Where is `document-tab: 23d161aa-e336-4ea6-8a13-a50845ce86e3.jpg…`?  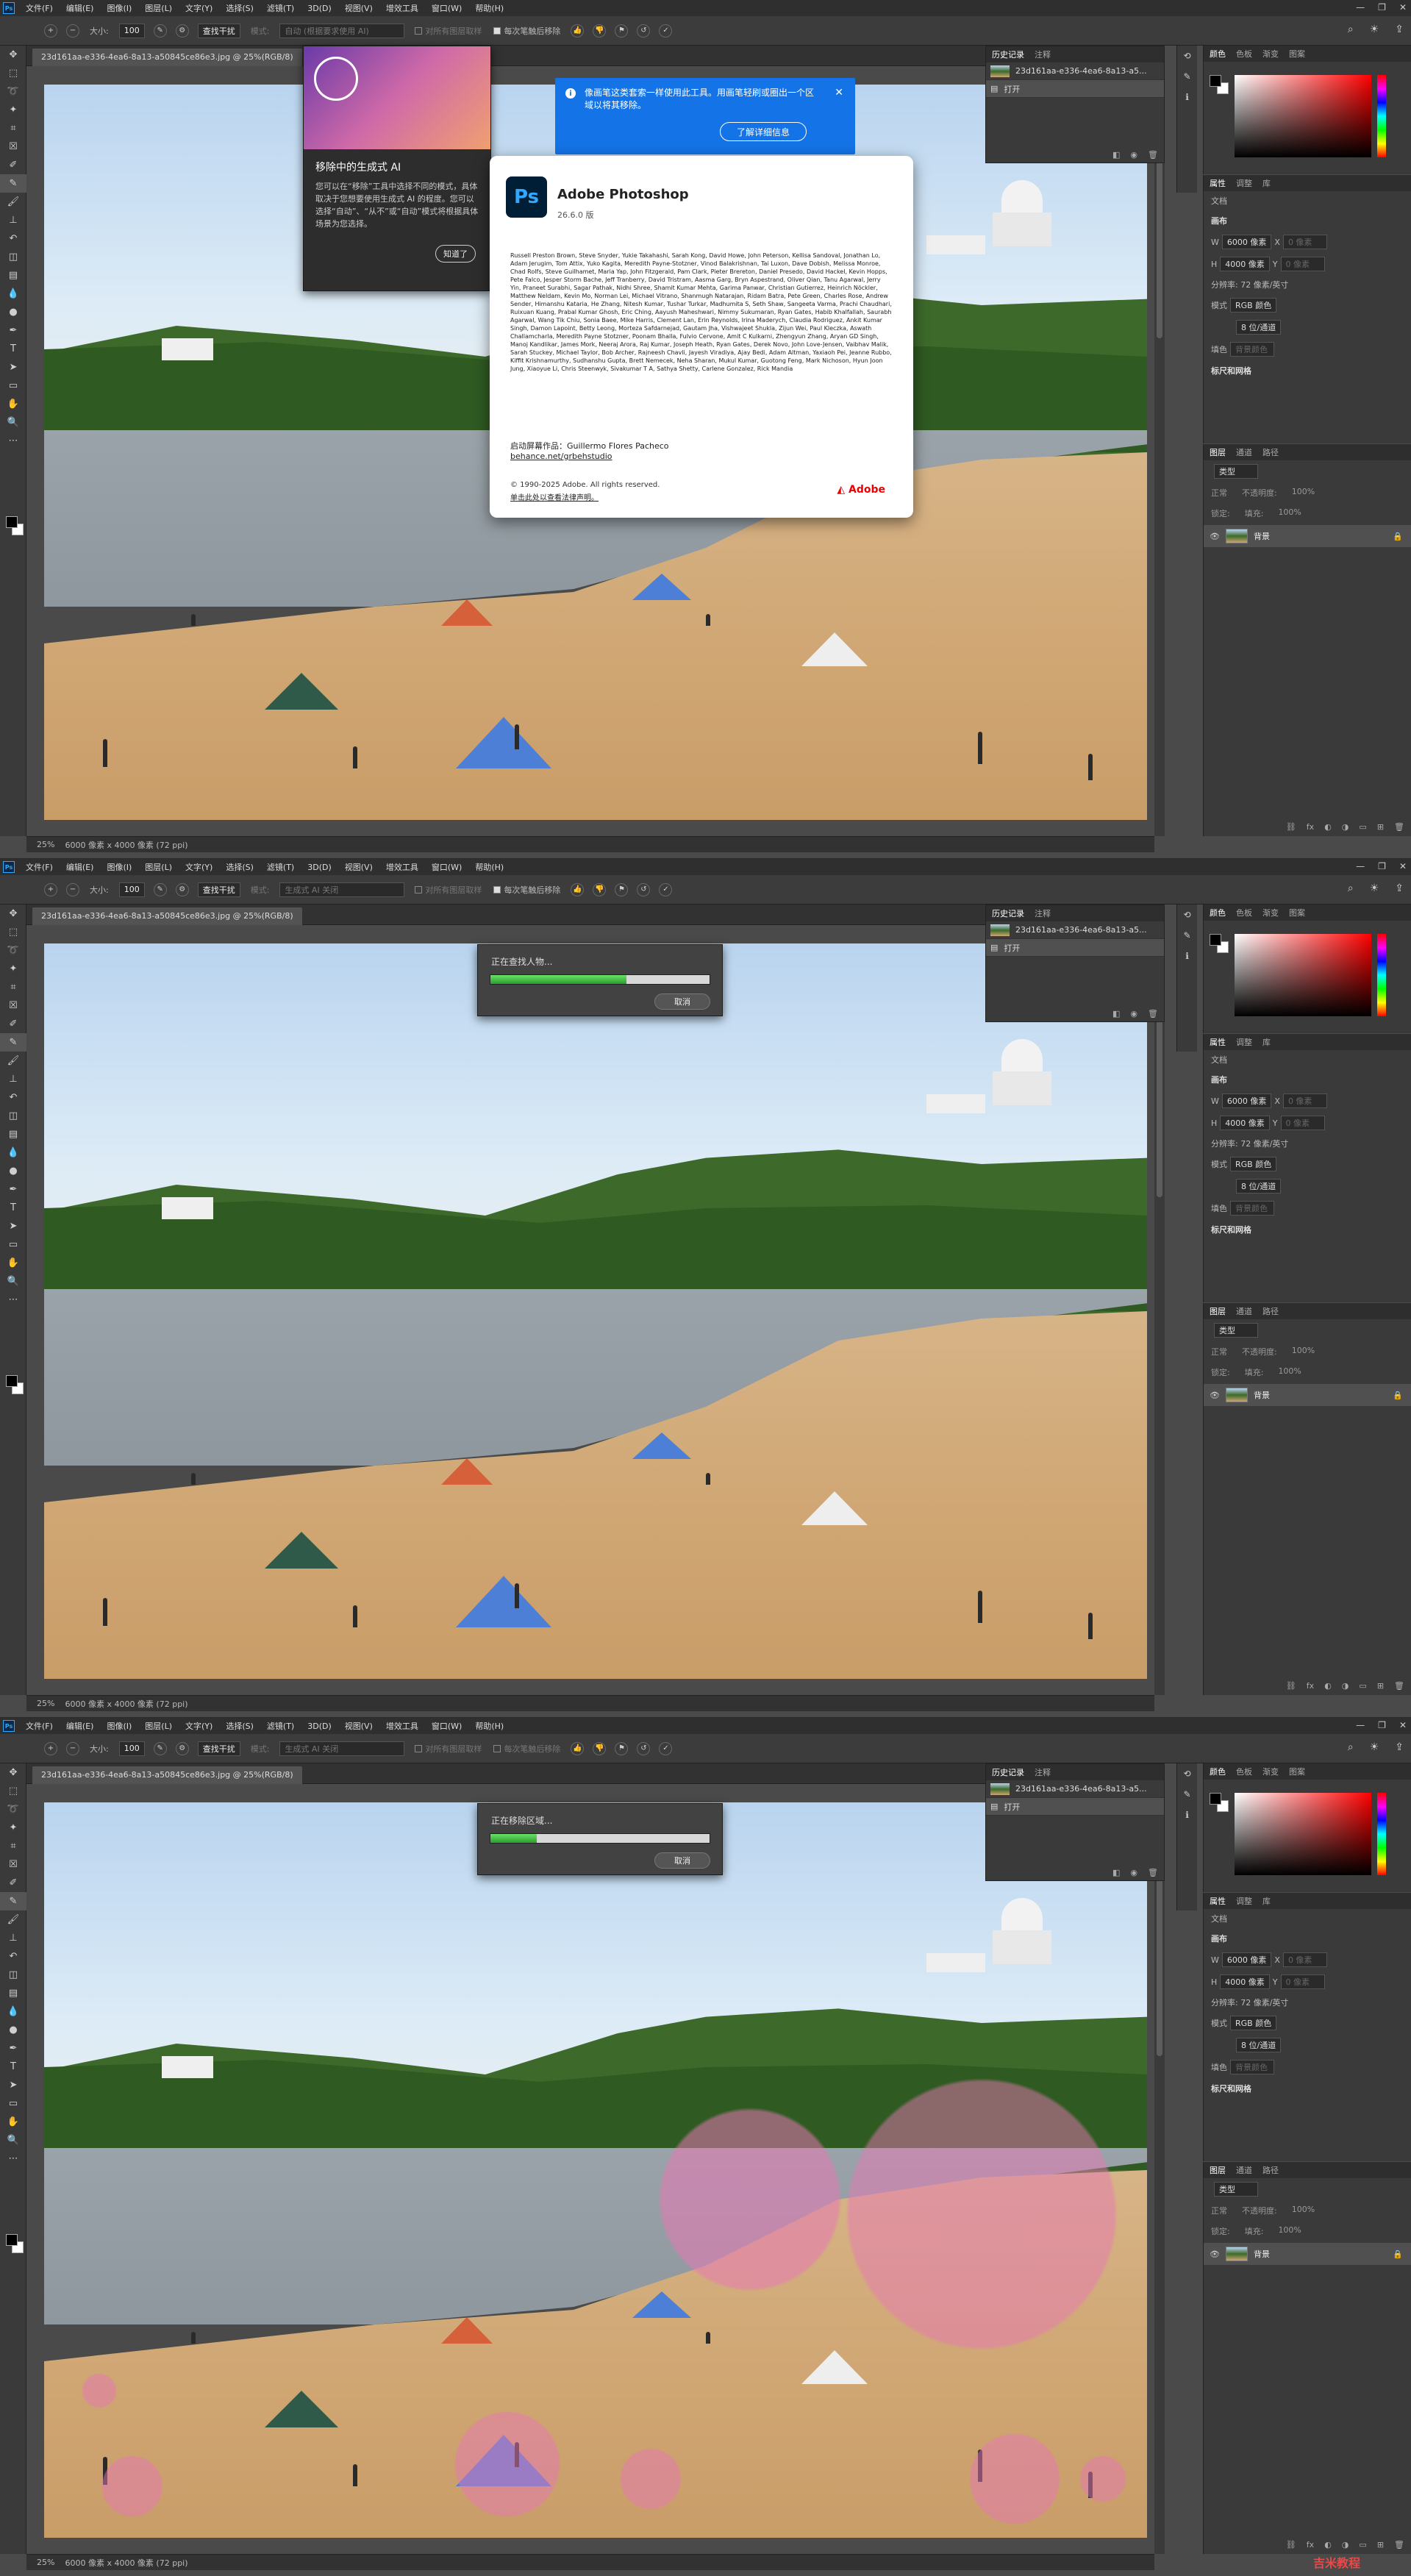
document-tab: 23d161aa-e336-4ea6-8a13-a50845ce86e3.jpg… is located at coordinates (167, 916).